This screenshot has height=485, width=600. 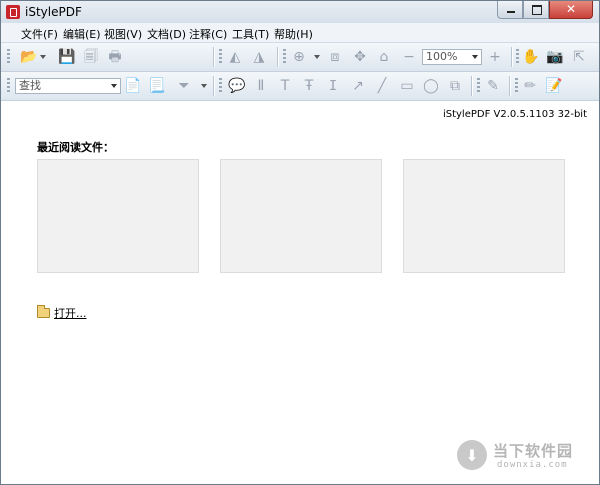 I want to click on zoom-out-icon: −, so click(x=409, y=57).